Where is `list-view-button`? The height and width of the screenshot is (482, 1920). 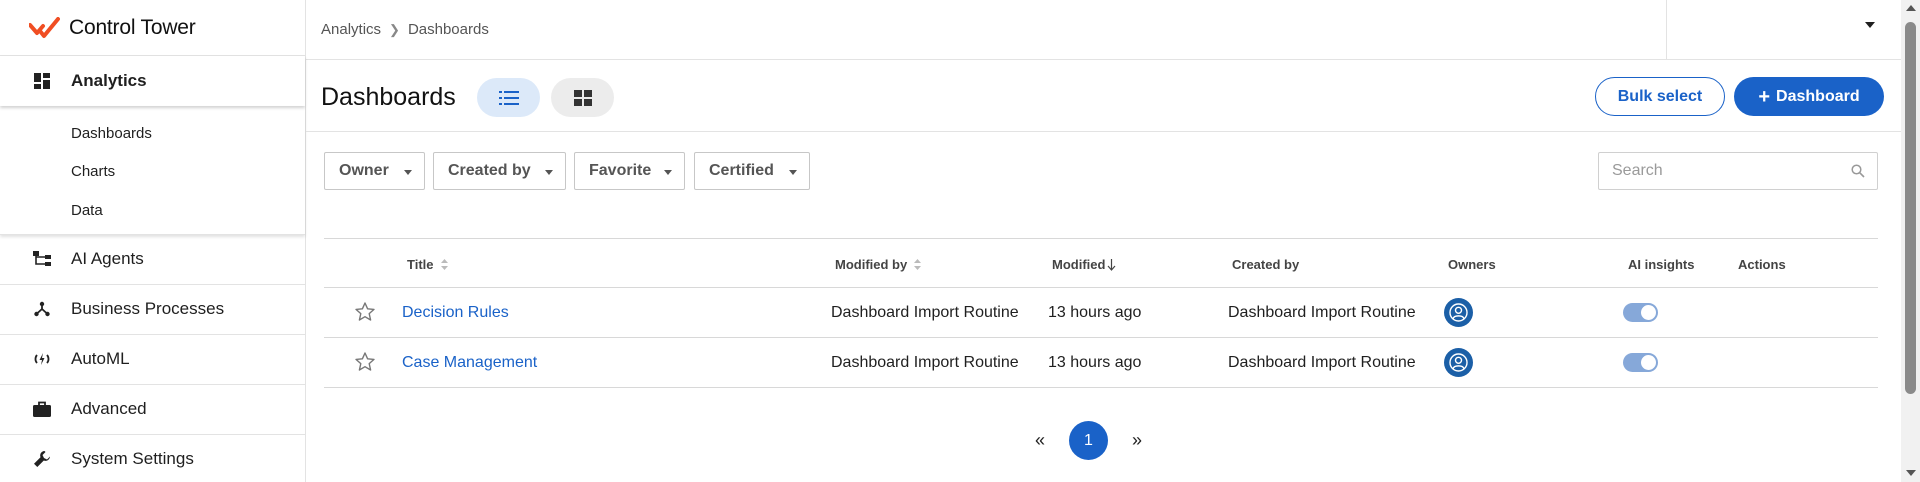
list-view-button is located at coordinates (508, 97).